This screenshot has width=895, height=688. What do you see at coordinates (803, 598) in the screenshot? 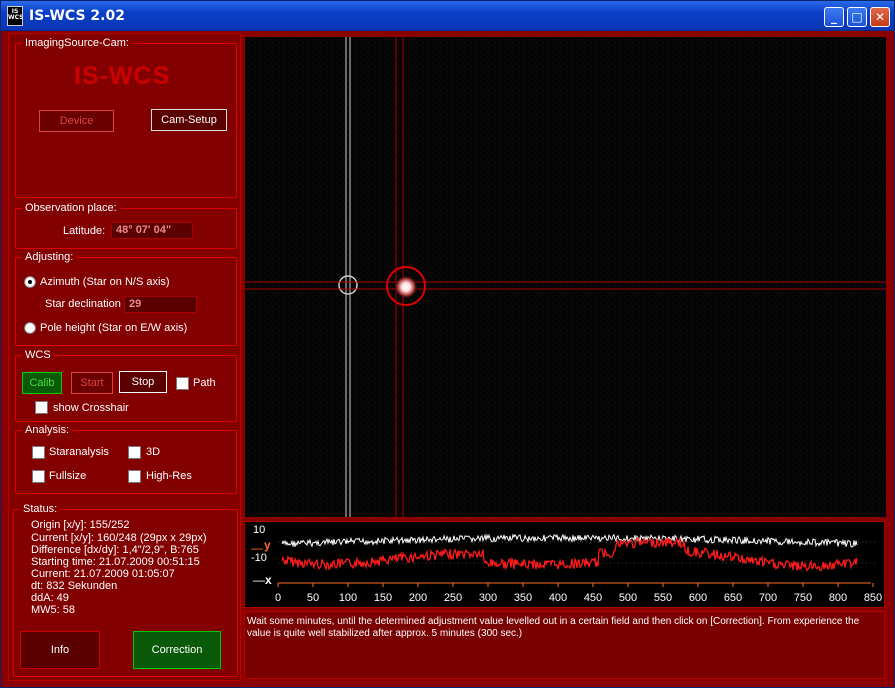
I see `x-tick-label: 750` at bounding box center [803, 598].